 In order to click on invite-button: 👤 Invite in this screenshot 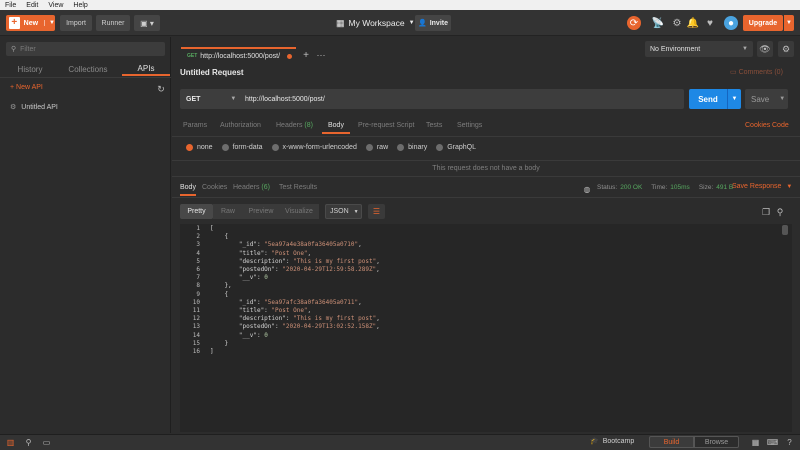, I will do `click(433, 23)`.